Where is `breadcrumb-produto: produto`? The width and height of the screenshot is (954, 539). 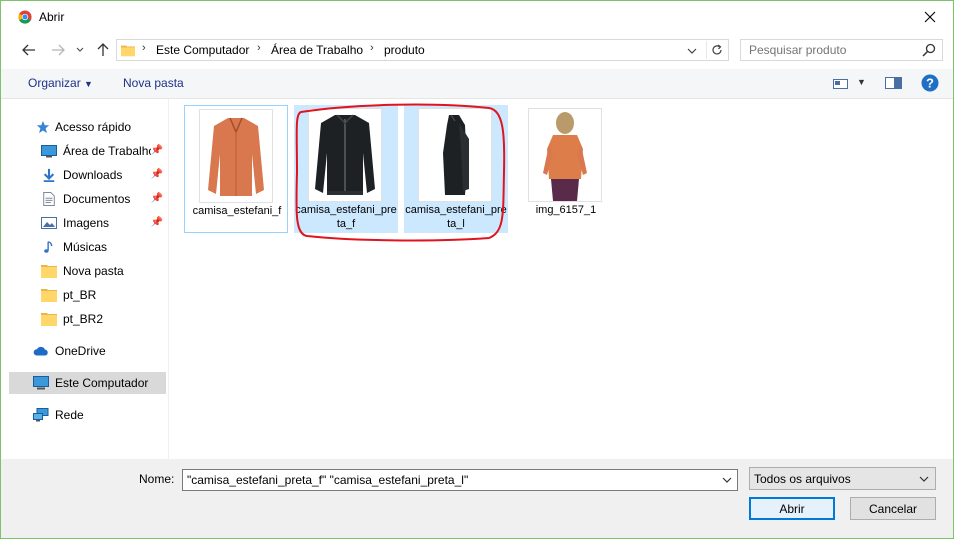 breadcrumb-produto: produto is located at coordinates (404, 50).